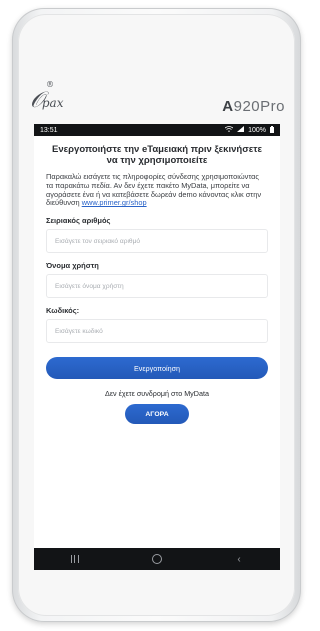 This screenshot has height=631, width=320. I want to click on back-icon: ‹, so click(239, 559).